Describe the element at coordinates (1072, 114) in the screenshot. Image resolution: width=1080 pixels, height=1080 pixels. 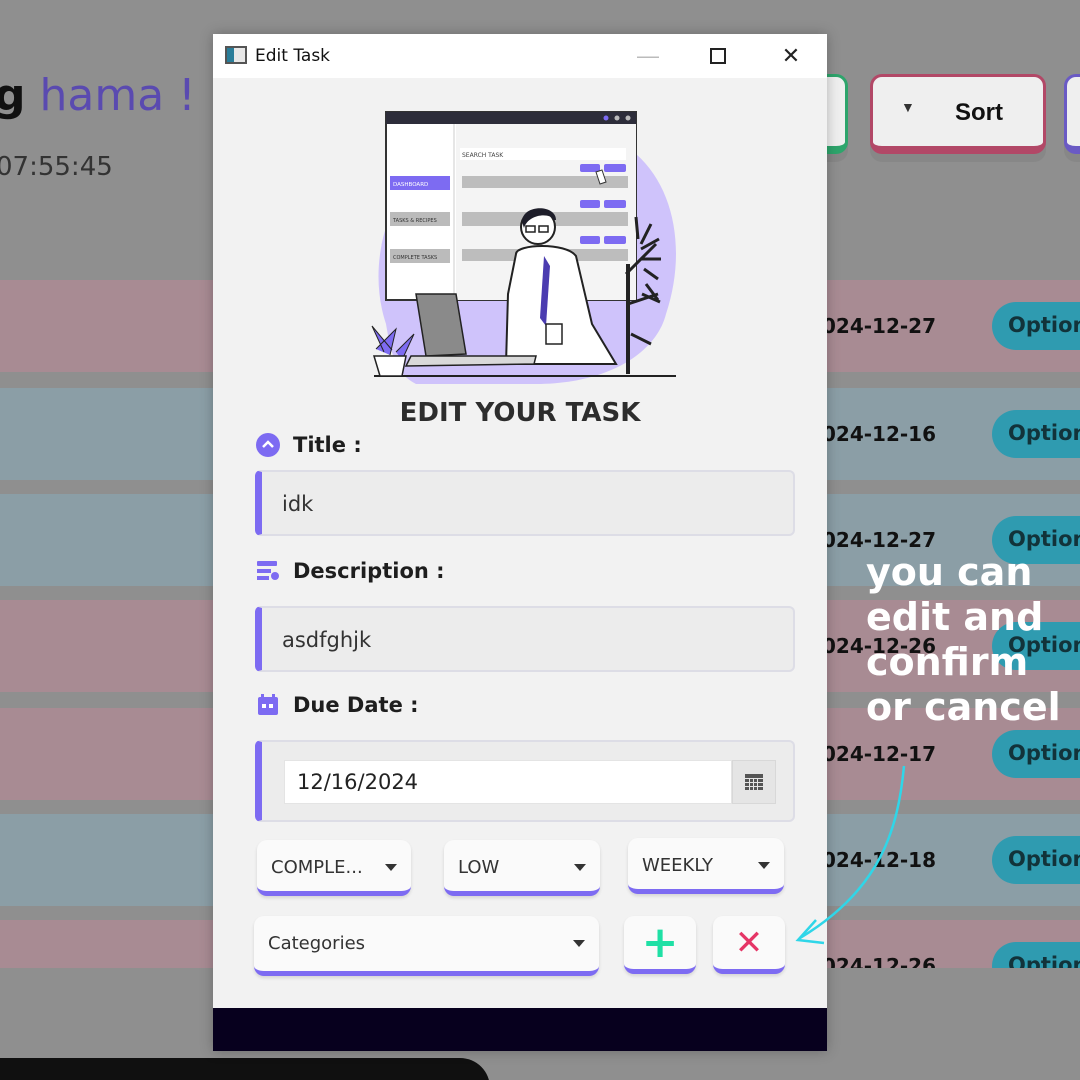
I see `extra-button` at that location.